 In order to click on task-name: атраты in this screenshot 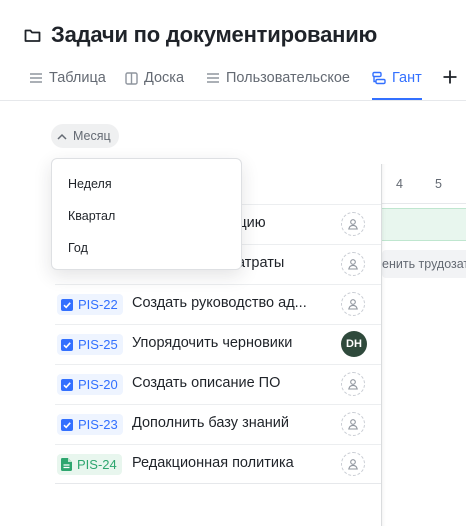, I will do `click(260, 263)`.